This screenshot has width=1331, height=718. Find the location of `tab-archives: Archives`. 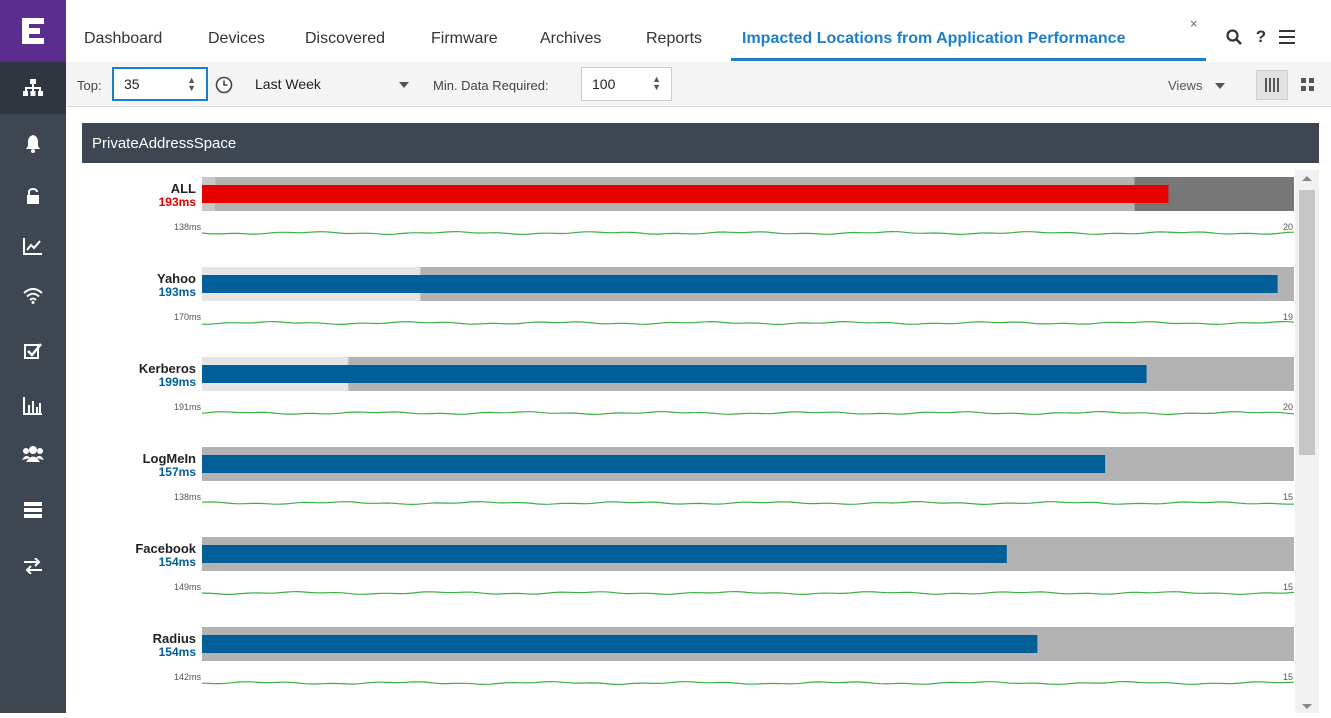

tab-archives: Archives is located at coordinates (570, 39).